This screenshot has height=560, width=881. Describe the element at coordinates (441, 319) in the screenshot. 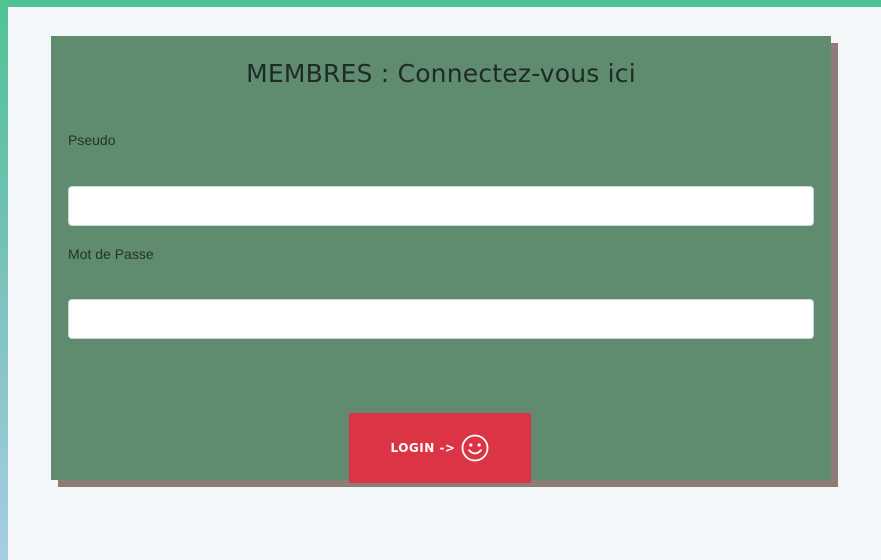

I see `password-input` at that location.